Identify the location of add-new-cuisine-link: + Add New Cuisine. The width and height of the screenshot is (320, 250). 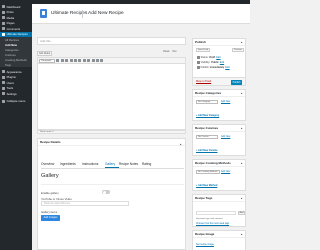
(207, 150).